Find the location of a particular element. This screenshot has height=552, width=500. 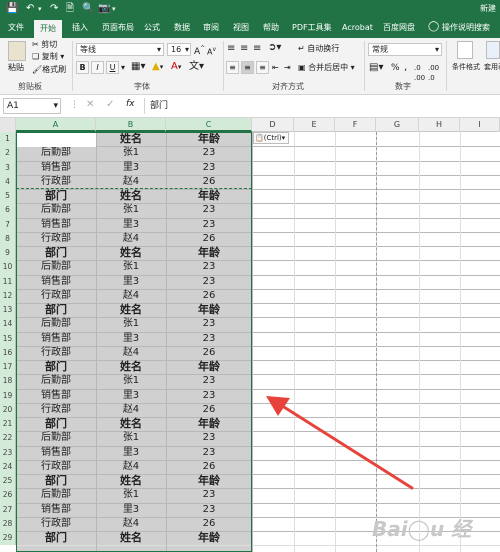

row-header: 21 is located at coordinates (8, 424).